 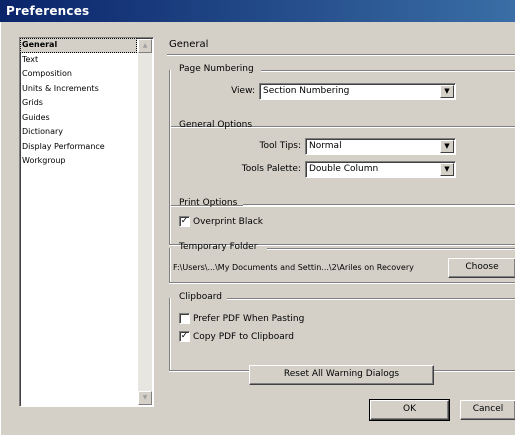 What do you see at coordinates (325, 146) in the screenshot?
I see `tool-tips-value: Normal` at bounding box center [325, 146].